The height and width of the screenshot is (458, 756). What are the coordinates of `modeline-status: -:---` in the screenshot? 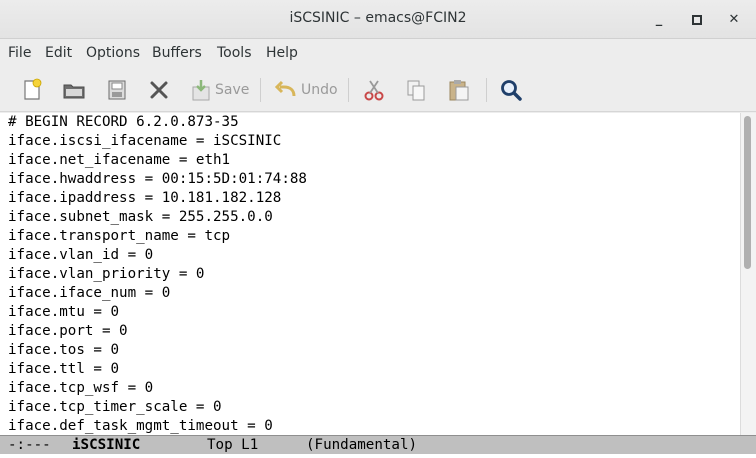 It's located at (29, 445).